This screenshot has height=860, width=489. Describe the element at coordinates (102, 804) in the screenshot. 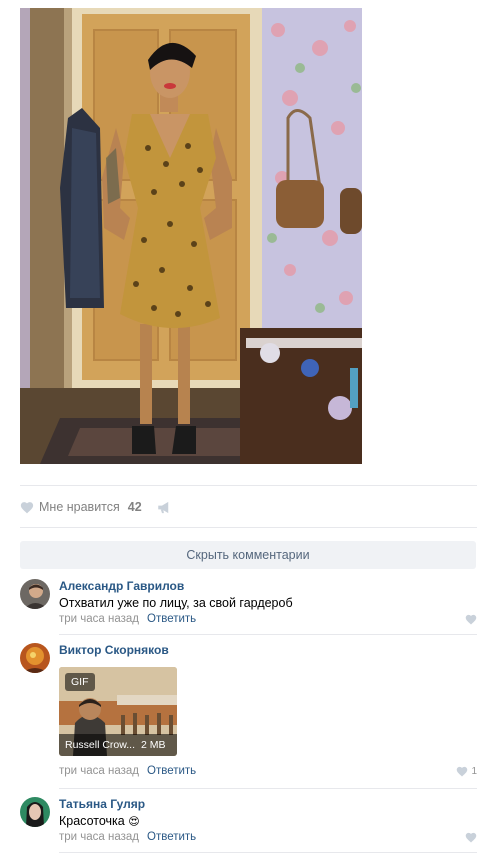

I see `comment-author: Татьяна Гуляр` at that location.